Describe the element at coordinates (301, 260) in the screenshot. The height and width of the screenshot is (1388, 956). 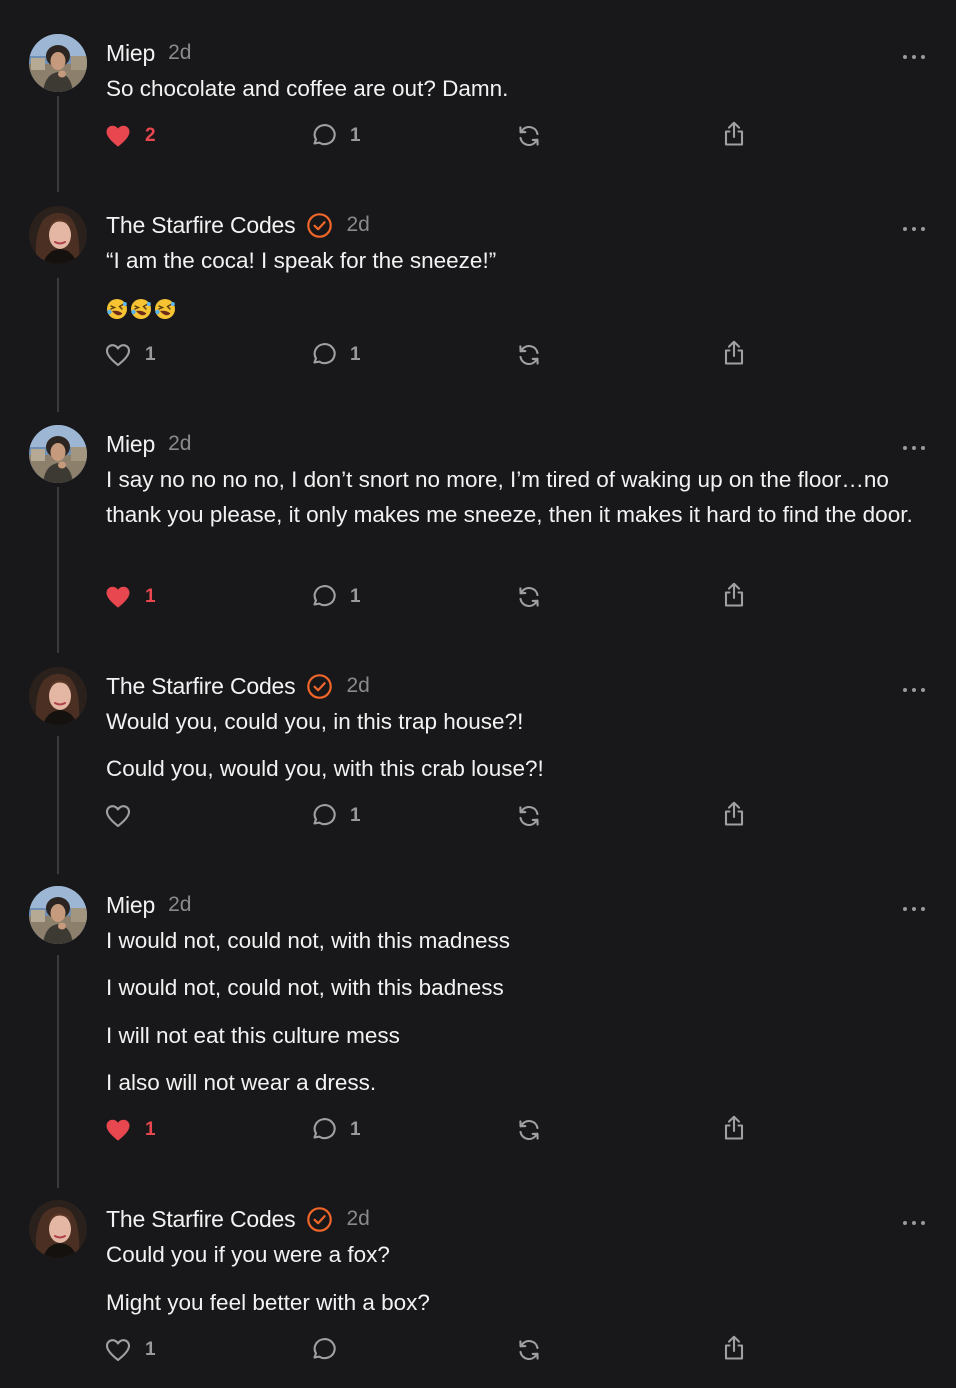
I see `comment-paragraph: “I am the coca! I speak for the sneeze!”` at that location.